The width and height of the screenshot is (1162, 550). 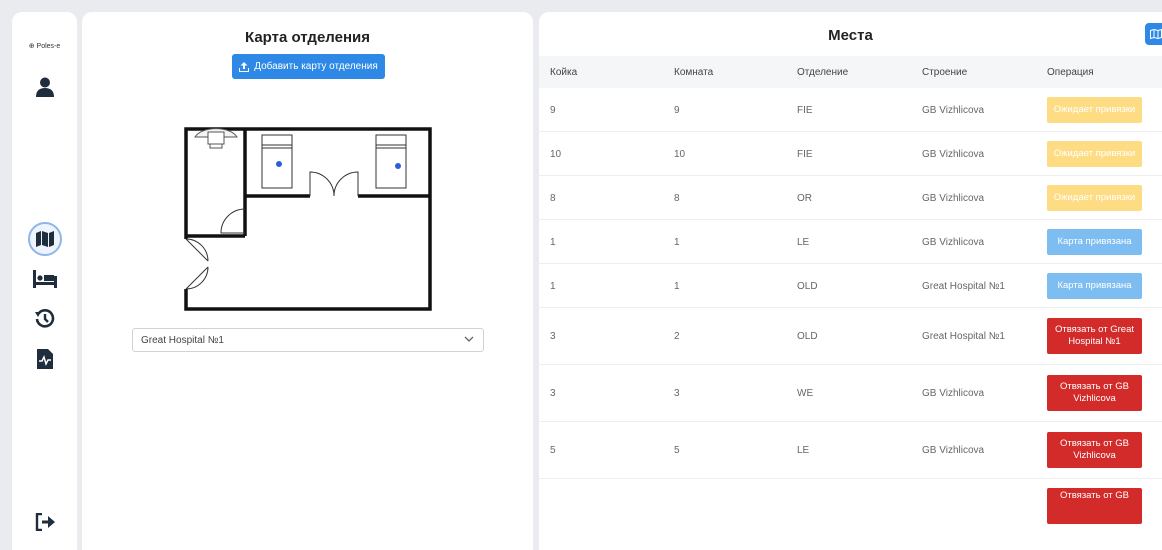 What do you see at coordinates (32, 46) in the screenshot?
I see `logo-mark-icon: ⊕` at bounding box center [32, 46].